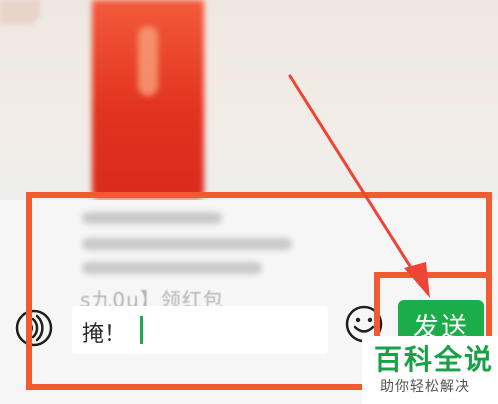  What do you see at coordinates (425, 387) in the screenshot?
I see `watermark-subtitle: 助你轻松解决` at bounding box center [425, 387].